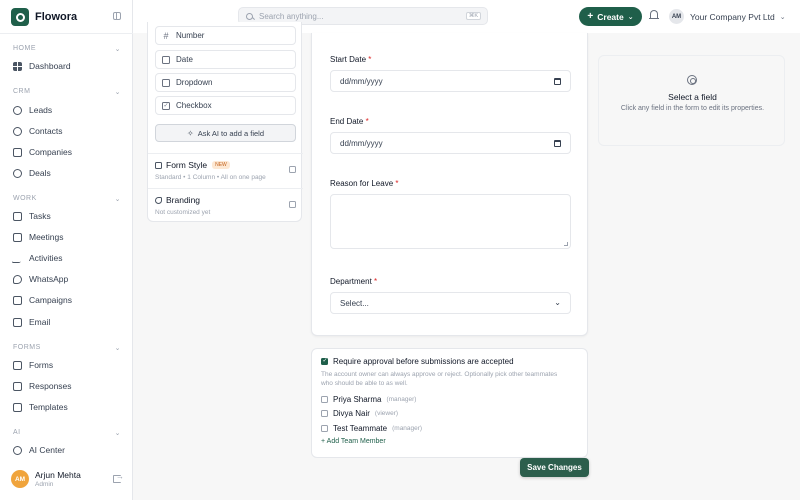 The image size is (800, 500). Describe the element at coordinates (225, 35) in the screenshot. I see `field-option-number: # Number` at that location.